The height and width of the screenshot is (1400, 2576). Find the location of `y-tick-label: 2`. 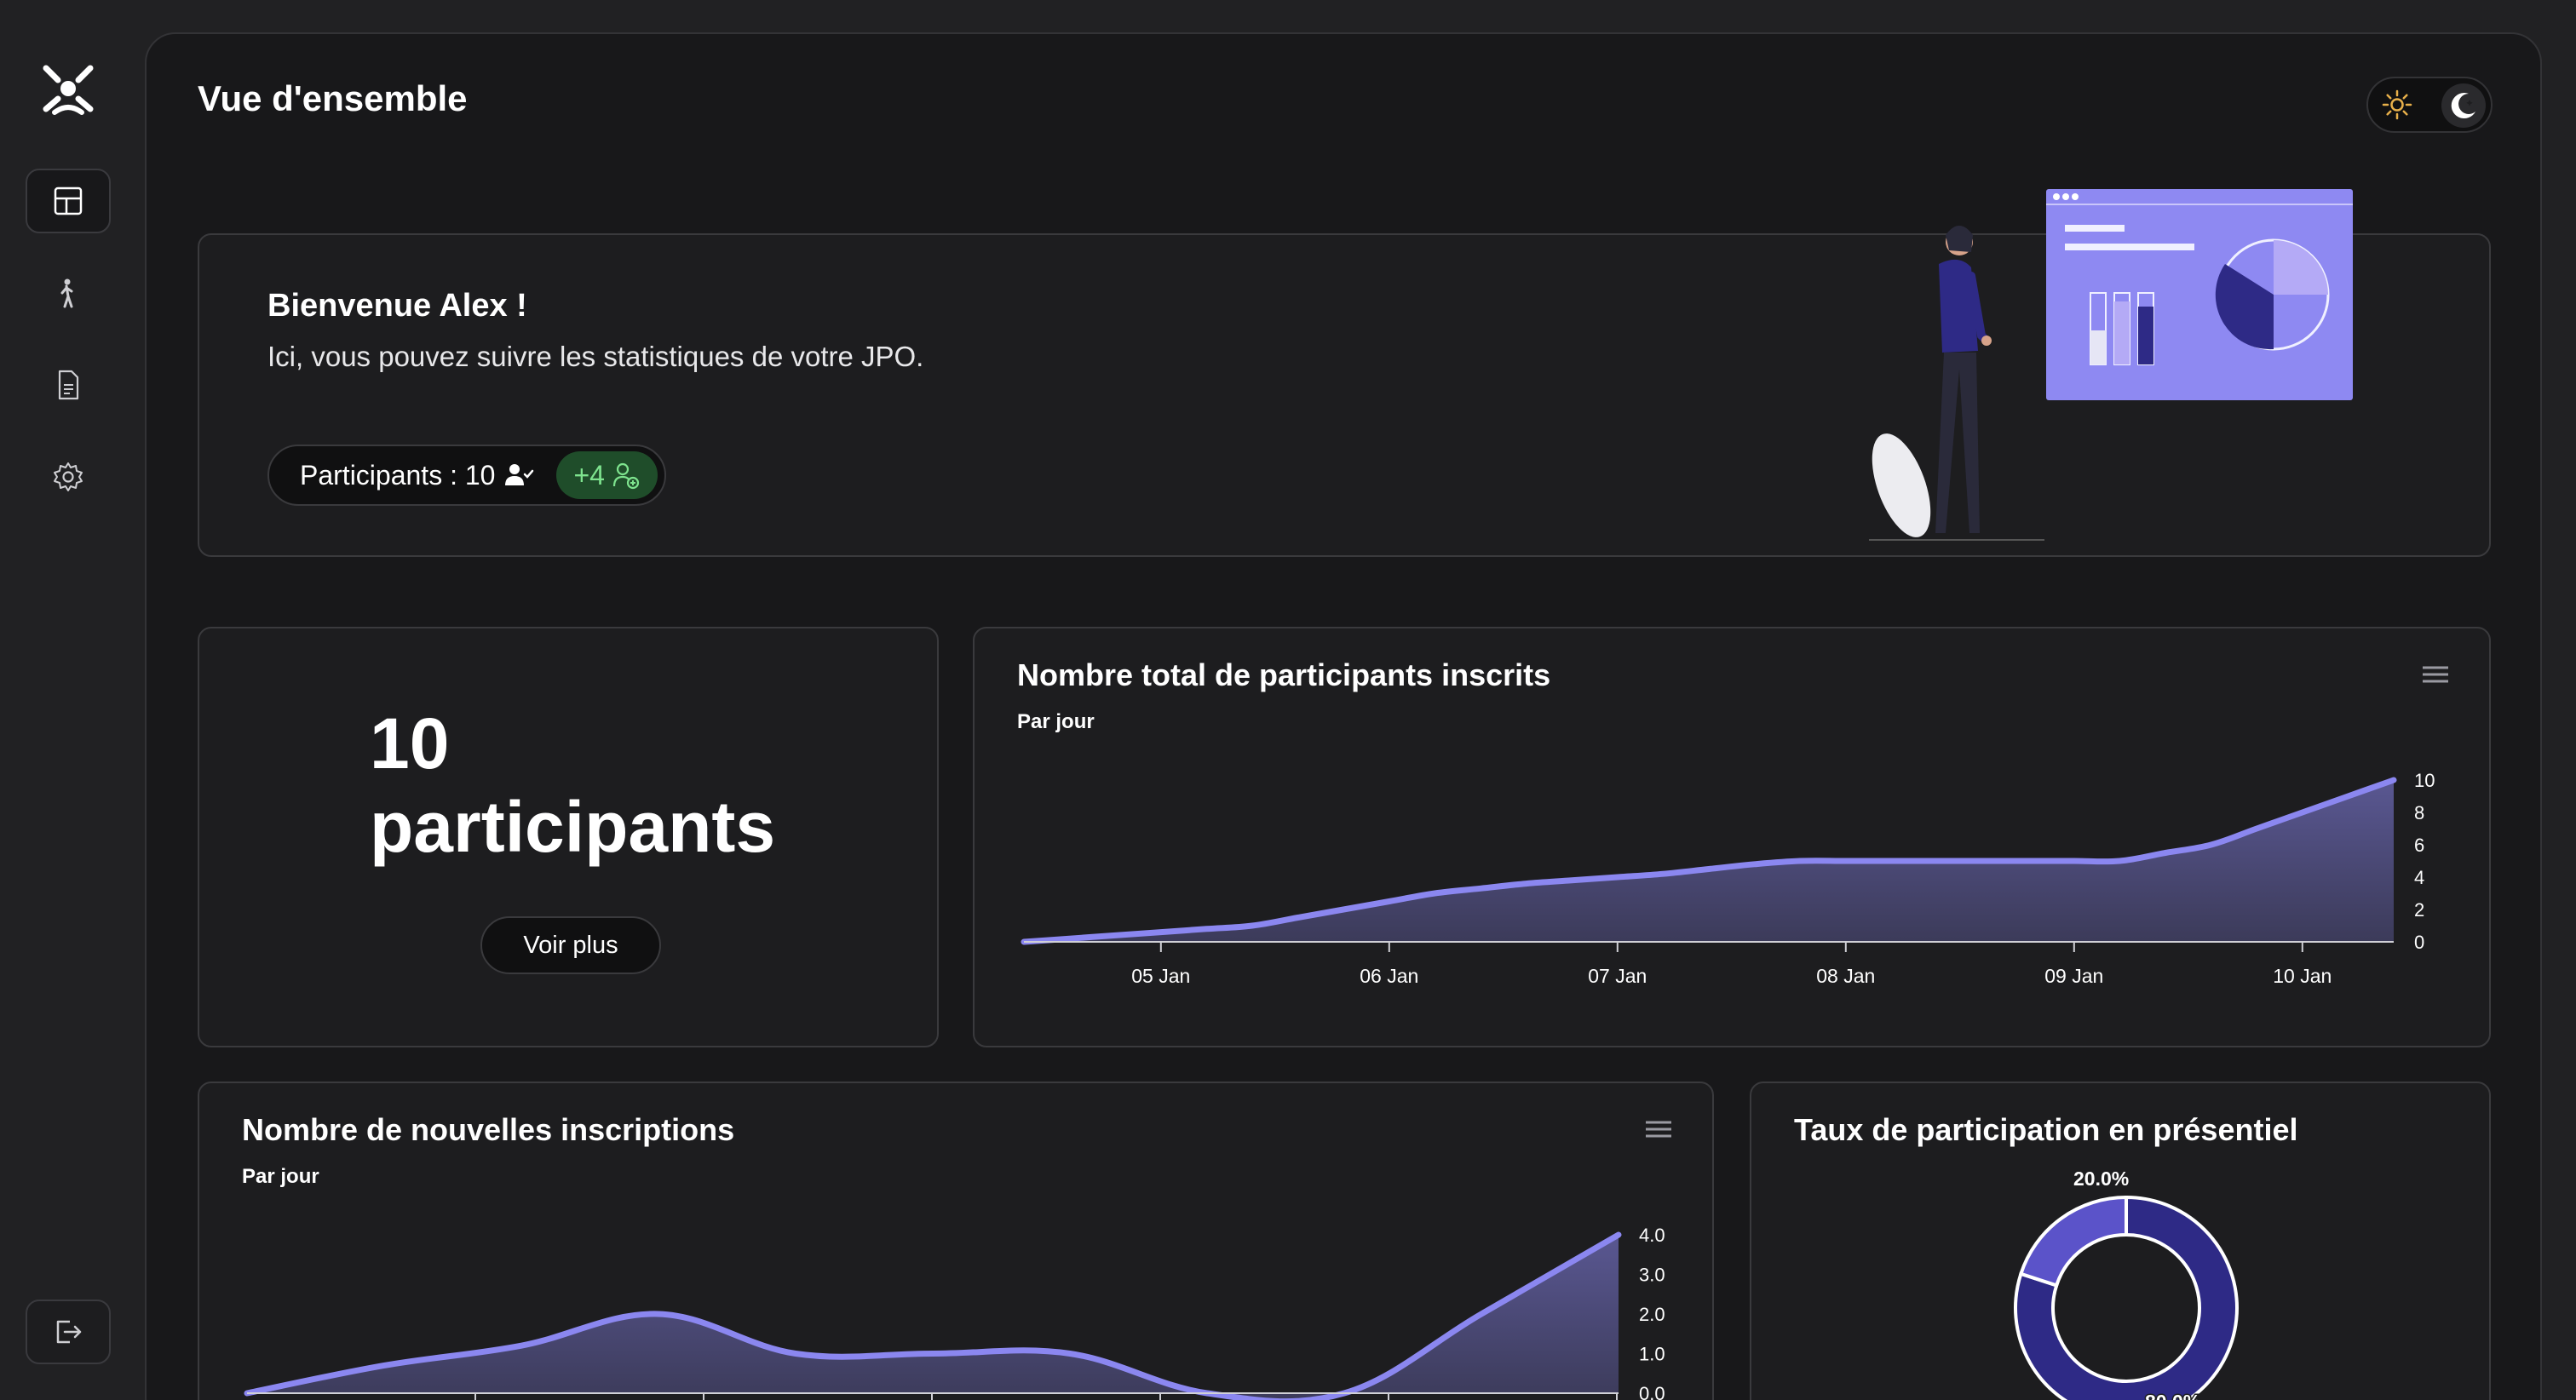

y-tick-label: 2 is located at coordinates (2419, 910).